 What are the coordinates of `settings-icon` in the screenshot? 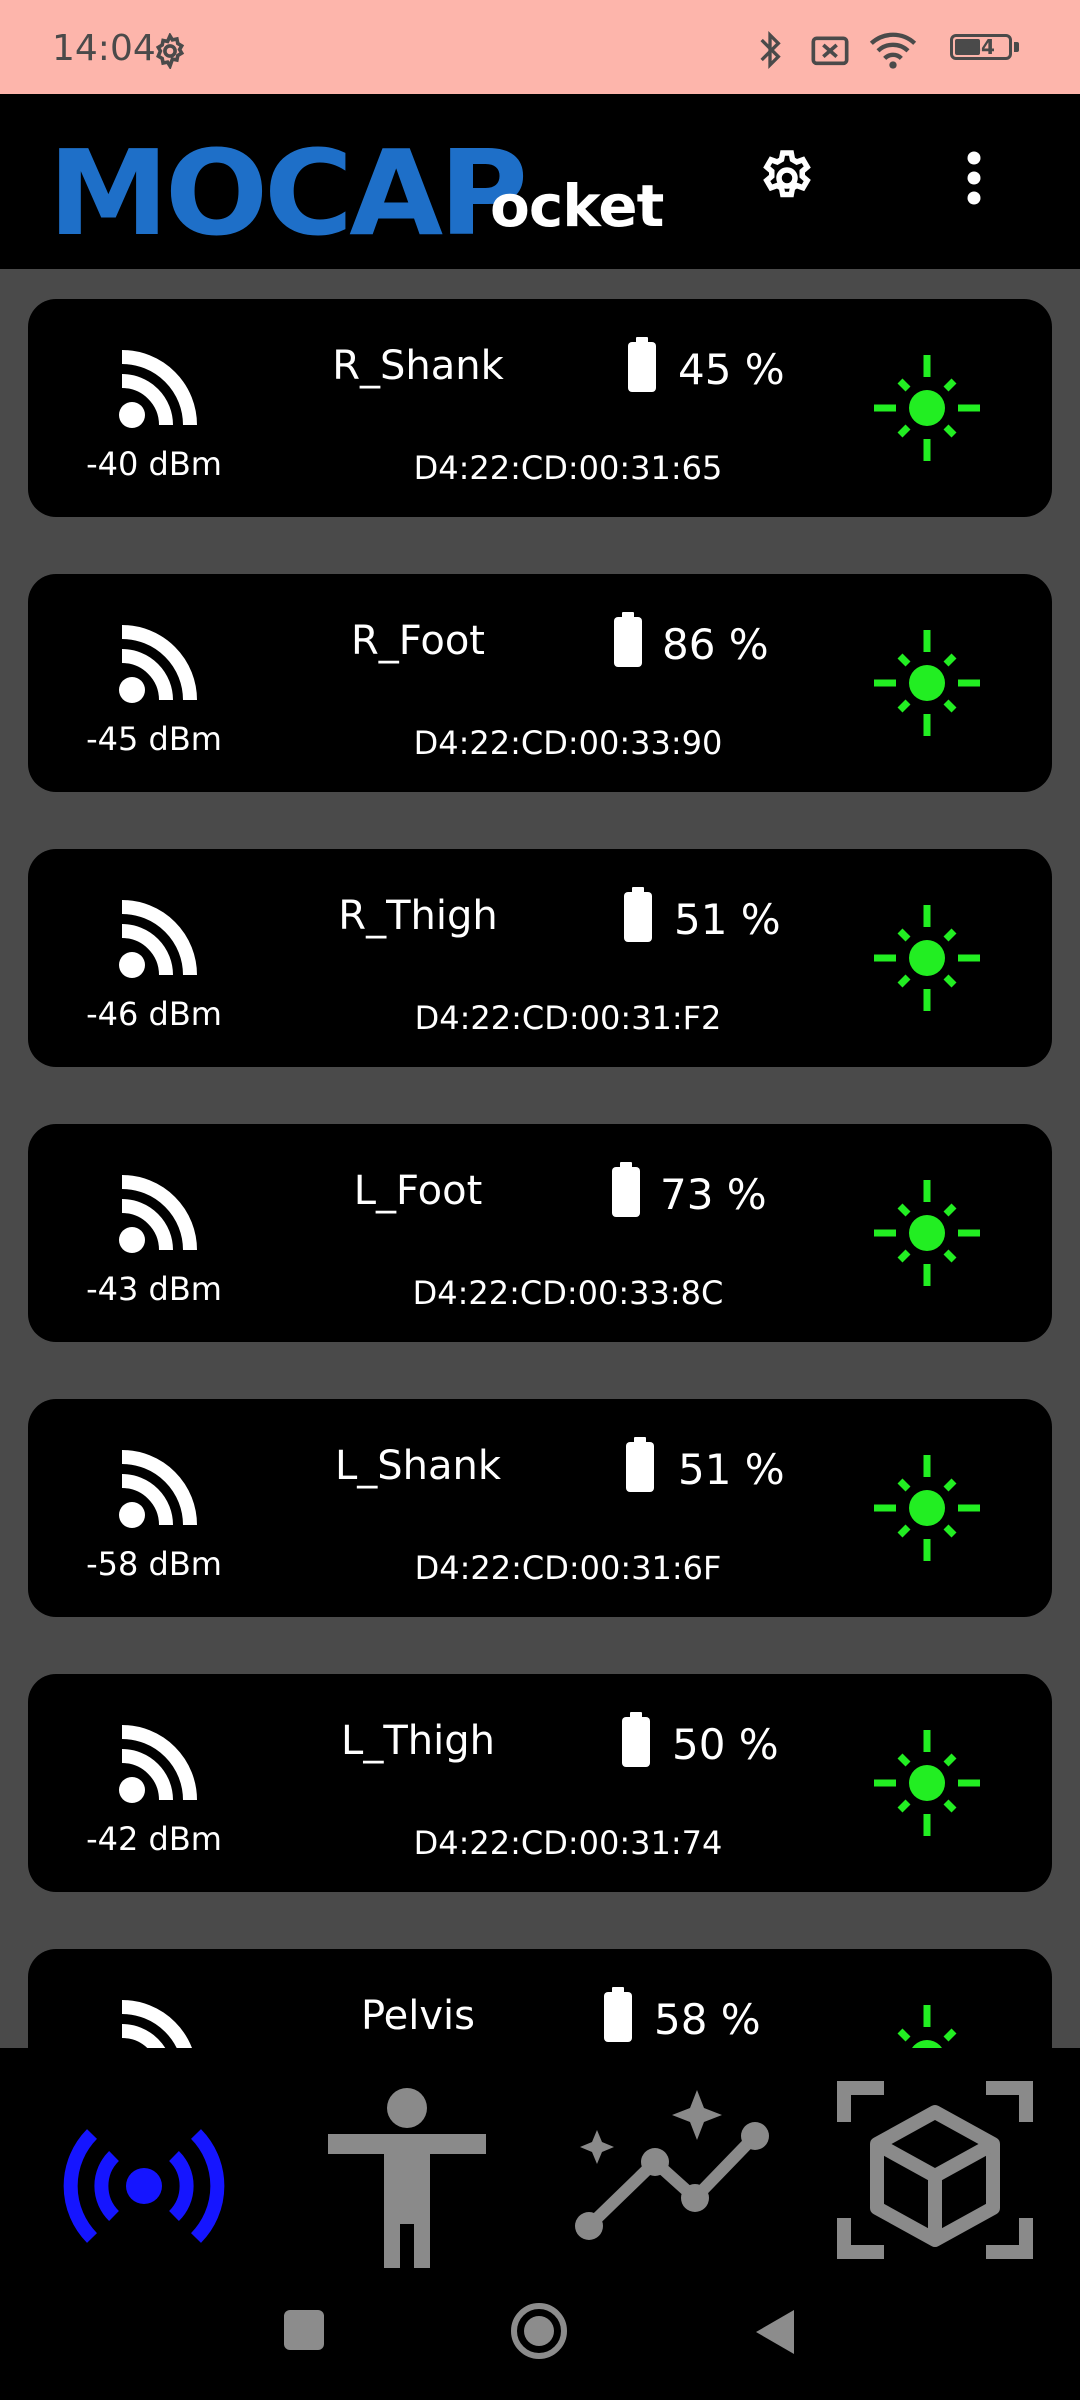 It's located at (787, 178).